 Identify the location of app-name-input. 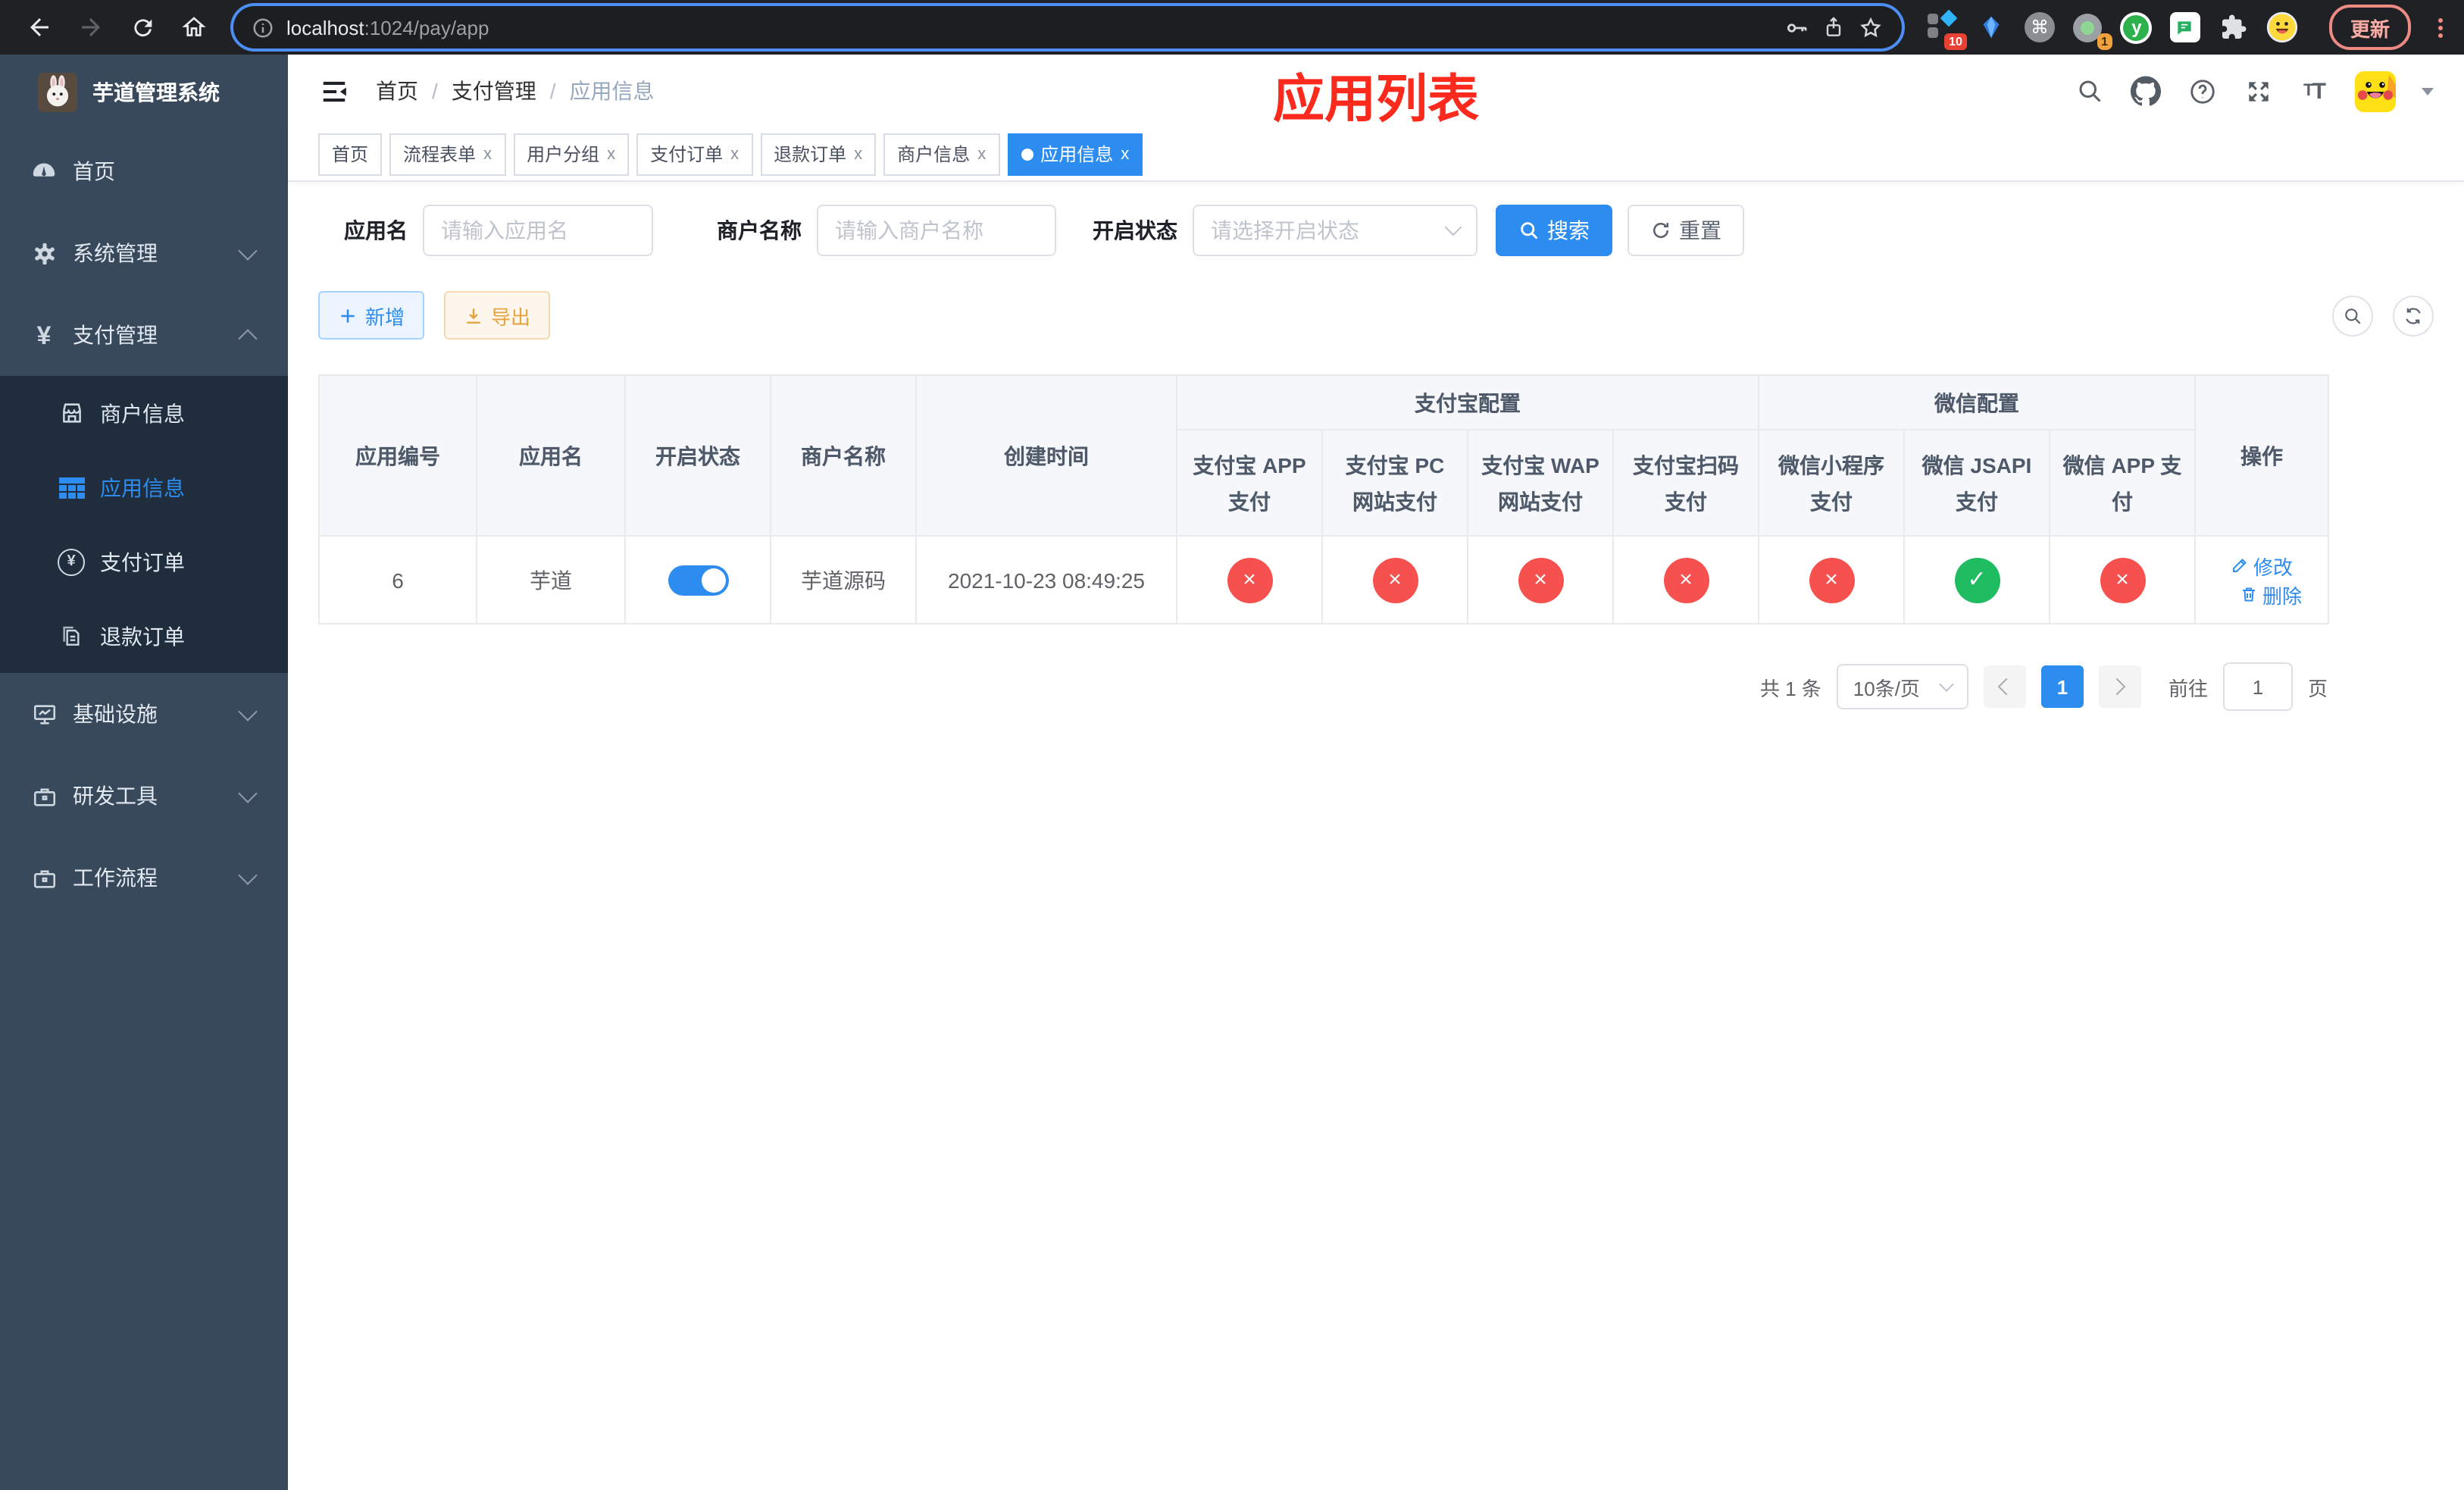
(538, 230).